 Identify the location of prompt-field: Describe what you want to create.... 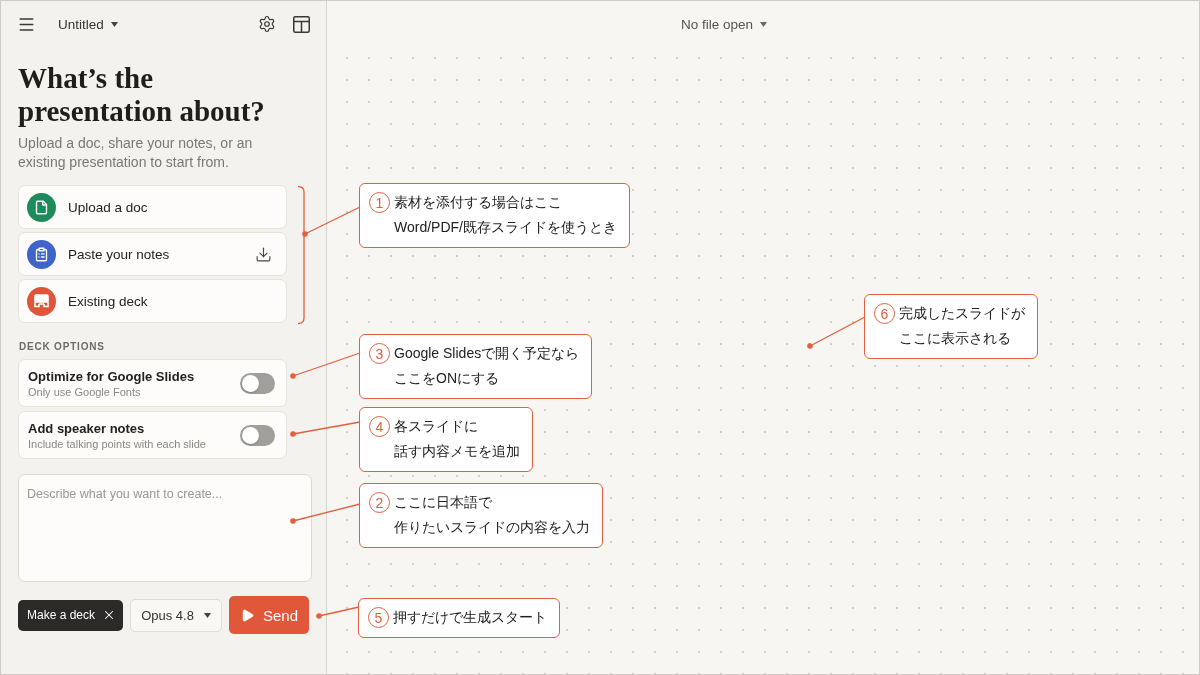
(165, 528).